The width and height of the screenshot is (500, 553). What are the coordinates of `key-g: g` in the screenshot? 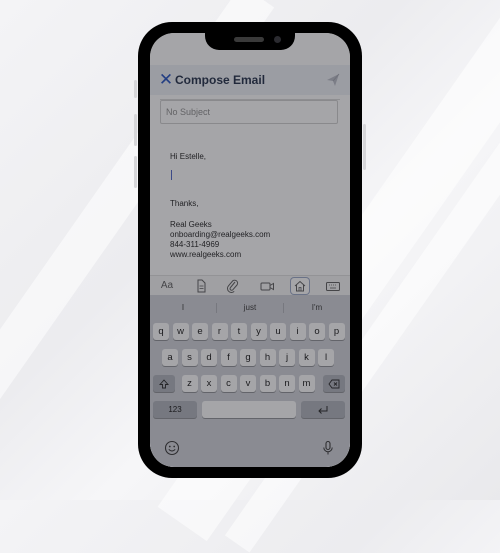 It's located at (248, 357).